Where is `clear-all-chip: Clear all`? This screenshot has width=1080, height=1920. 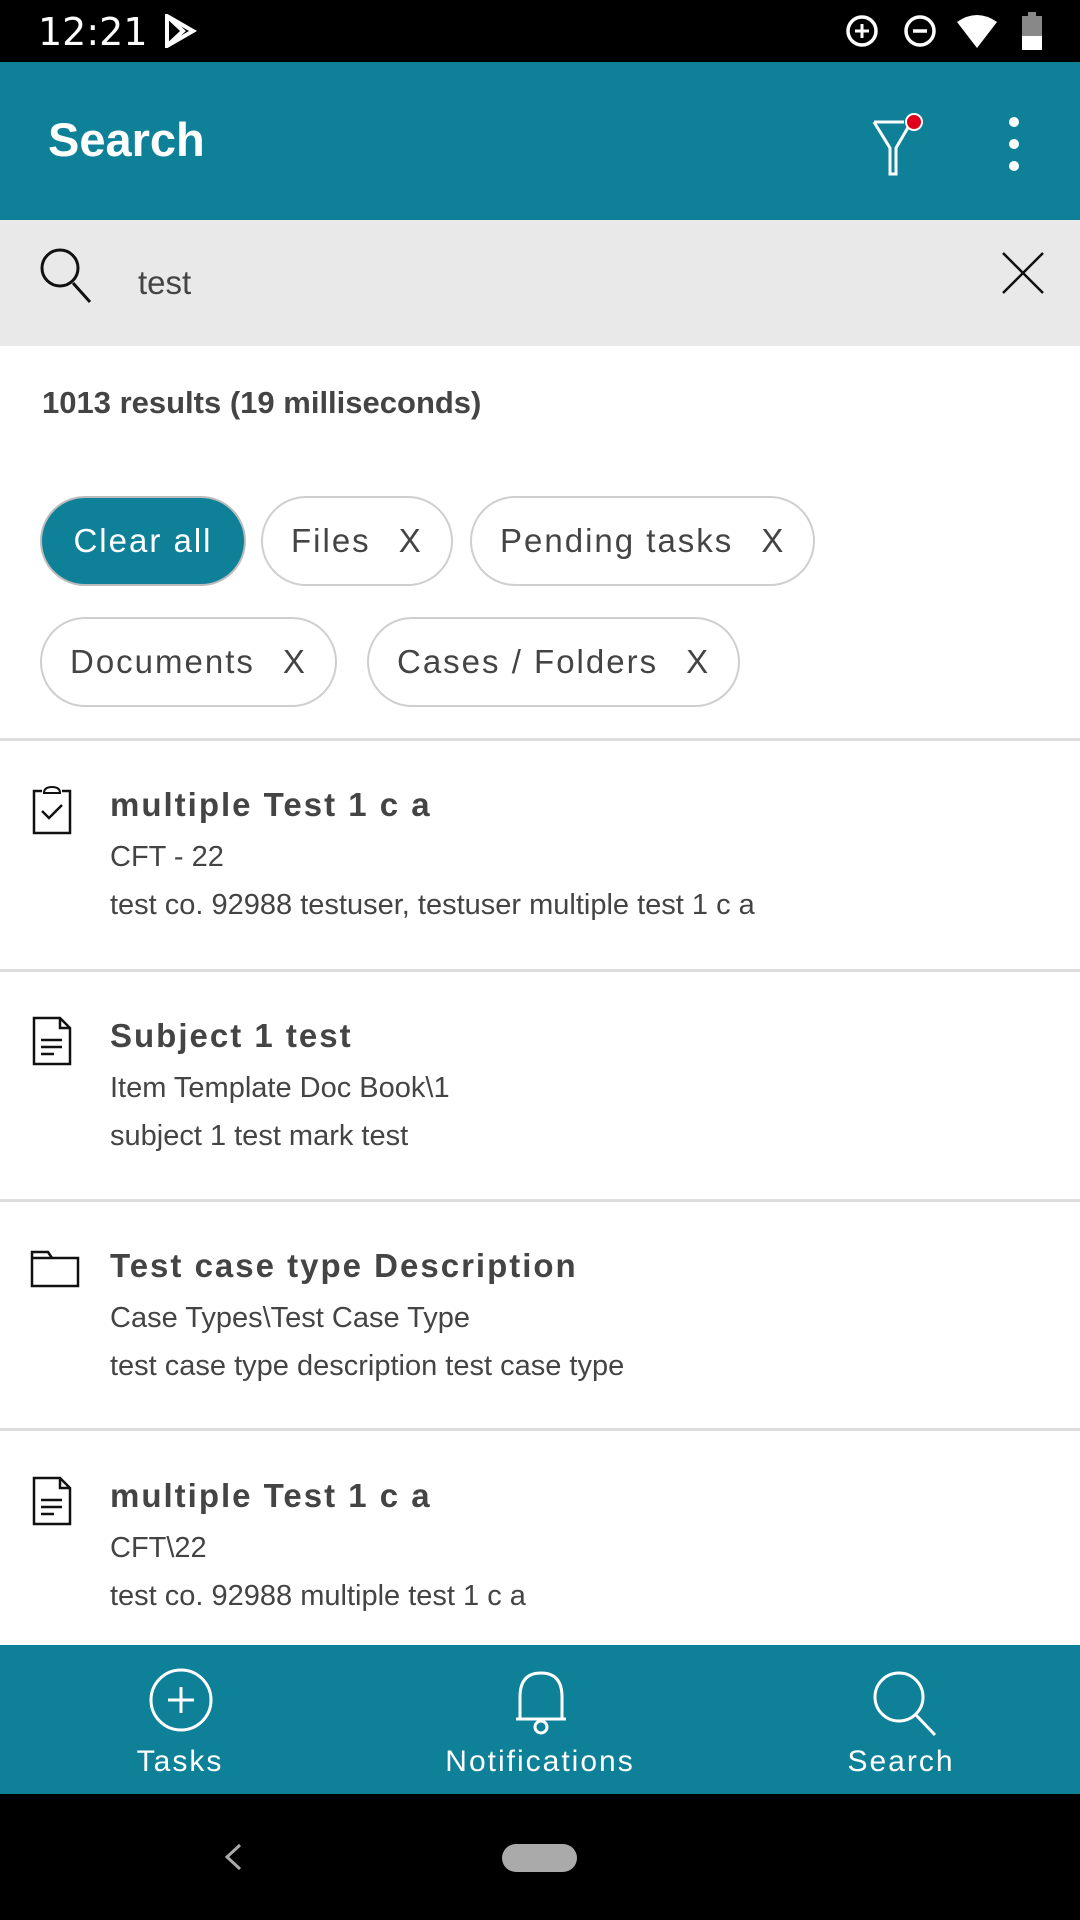
clear-all-chip: Clear all is located at coordinates (143, 541).